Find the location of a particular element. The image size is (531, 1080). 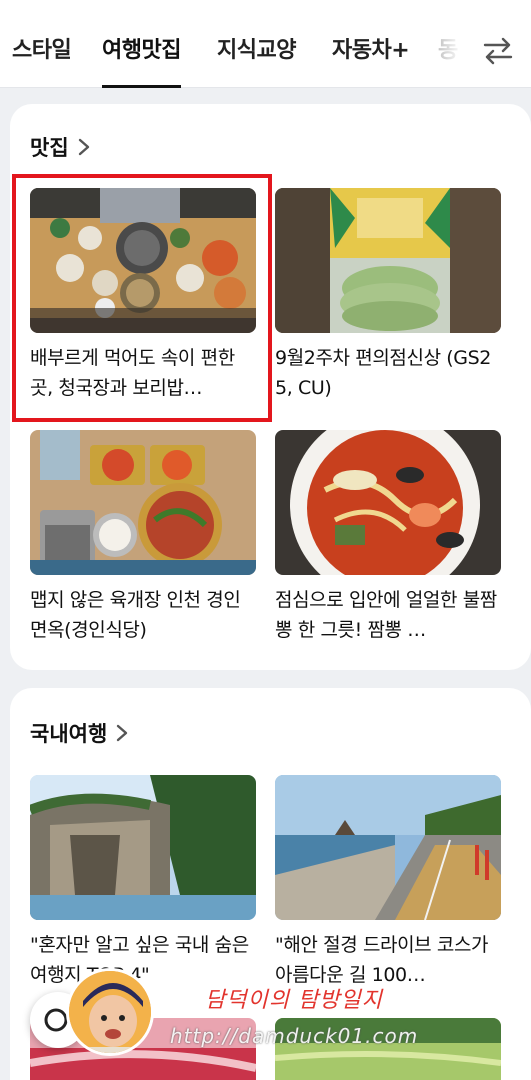

tab-knowledge: 지식교양 is located at coordinates (256, 60).